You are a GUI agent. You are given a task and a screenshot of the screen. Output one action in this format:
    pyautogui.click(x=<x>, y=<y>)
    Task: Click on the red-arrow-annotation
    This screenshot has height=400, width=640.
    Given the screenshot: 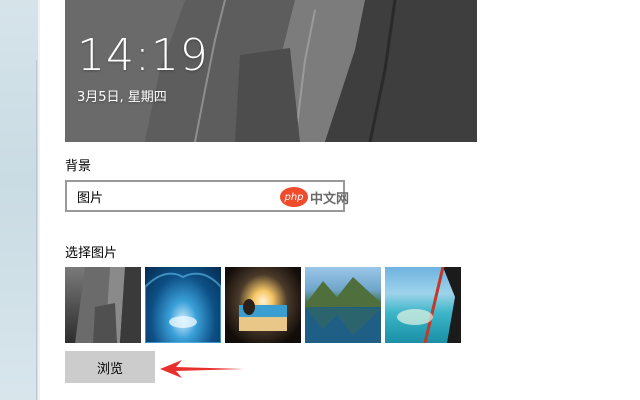 What is the action you would take?
    pyautogui.click(x=202, y=369)
    